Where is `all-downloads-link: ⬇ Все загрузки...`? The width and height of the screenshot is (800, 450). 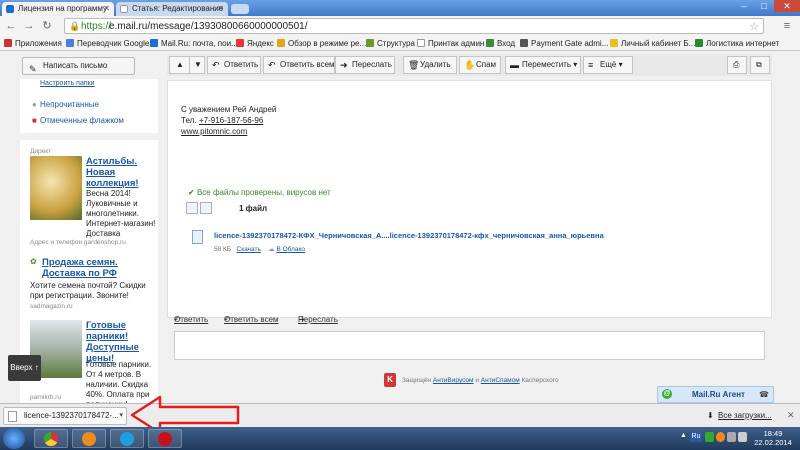
all-downloads-link: ⬇ Все загрузки... is located at coordinates (739, 415).